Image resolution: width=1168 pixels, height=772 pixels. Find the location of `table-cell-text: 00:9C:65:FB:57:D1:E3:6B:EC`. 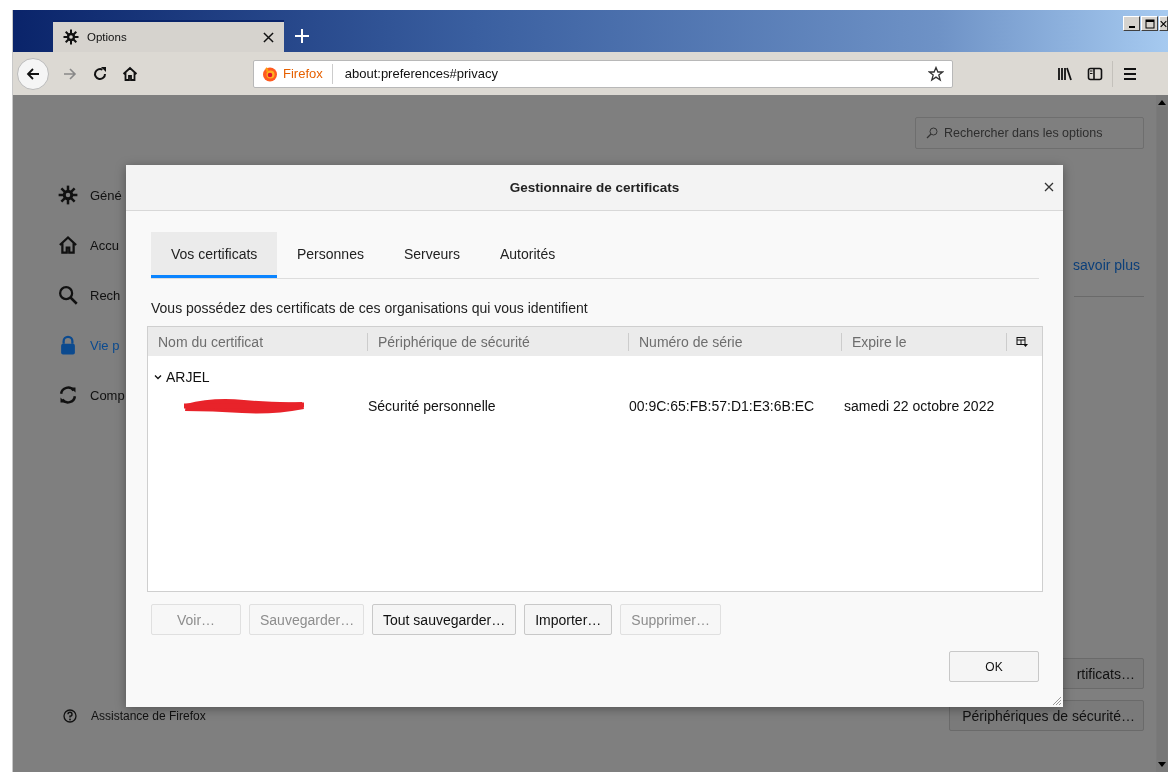

table-cell-text: 00:9C:65:FB:57:D1:E3:6B:EC is located at coordinates (722, 405).